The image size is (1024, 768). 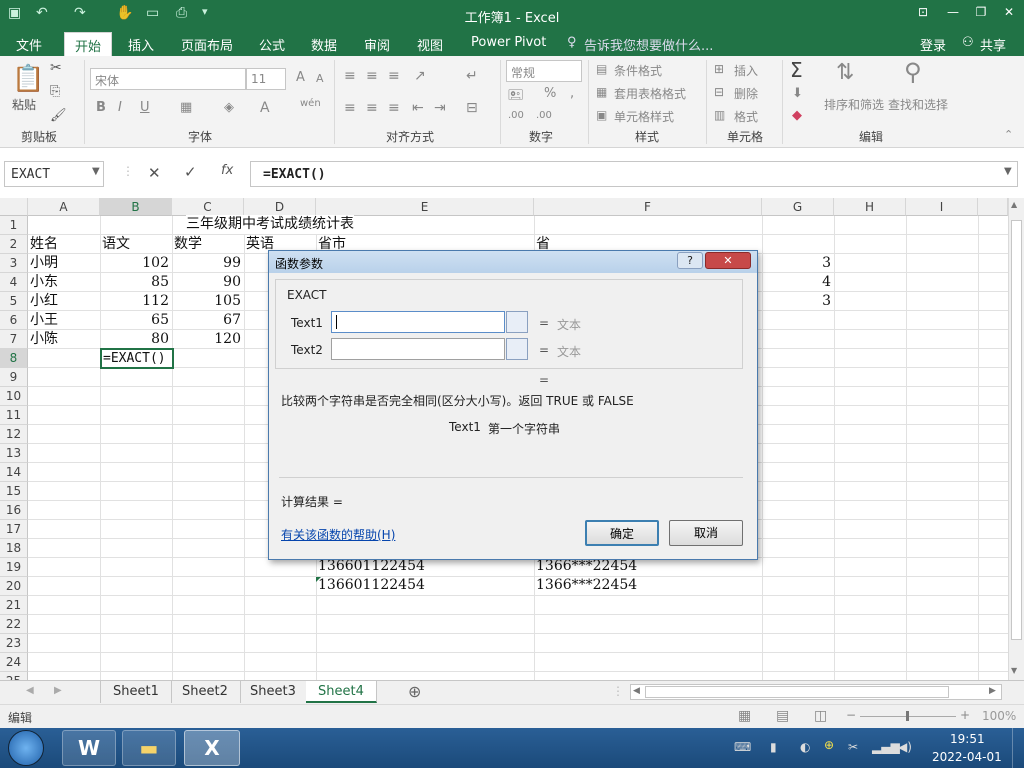 I want to click on chinese-cell: 102, so click(x=136, y=263).